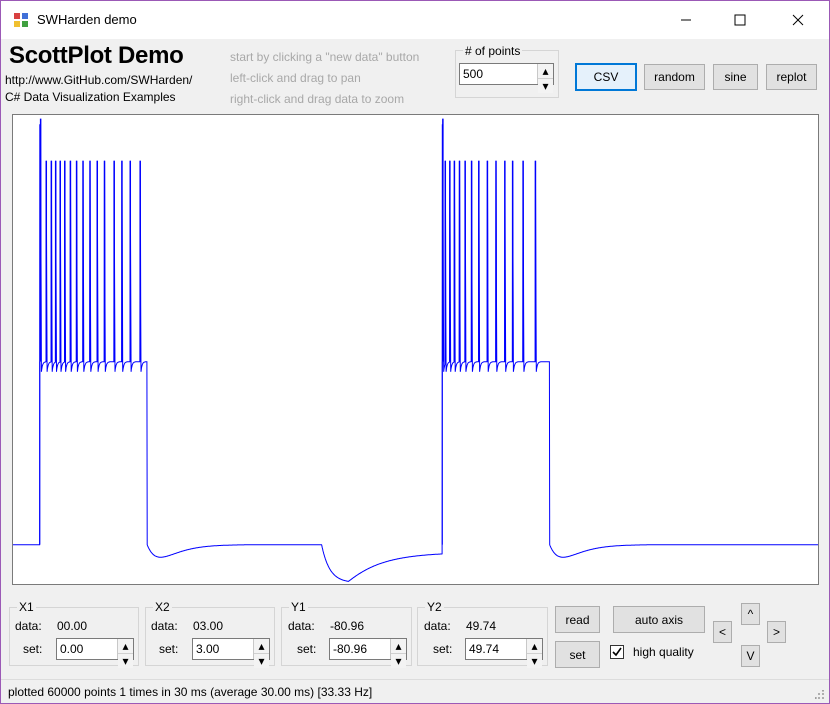 The height and width of the screenshot is (704, 830). Describe the element at coordinates (325, 57) in the screenshot. I see `hint-new-data: start by clicking a "new data" button` at that location.